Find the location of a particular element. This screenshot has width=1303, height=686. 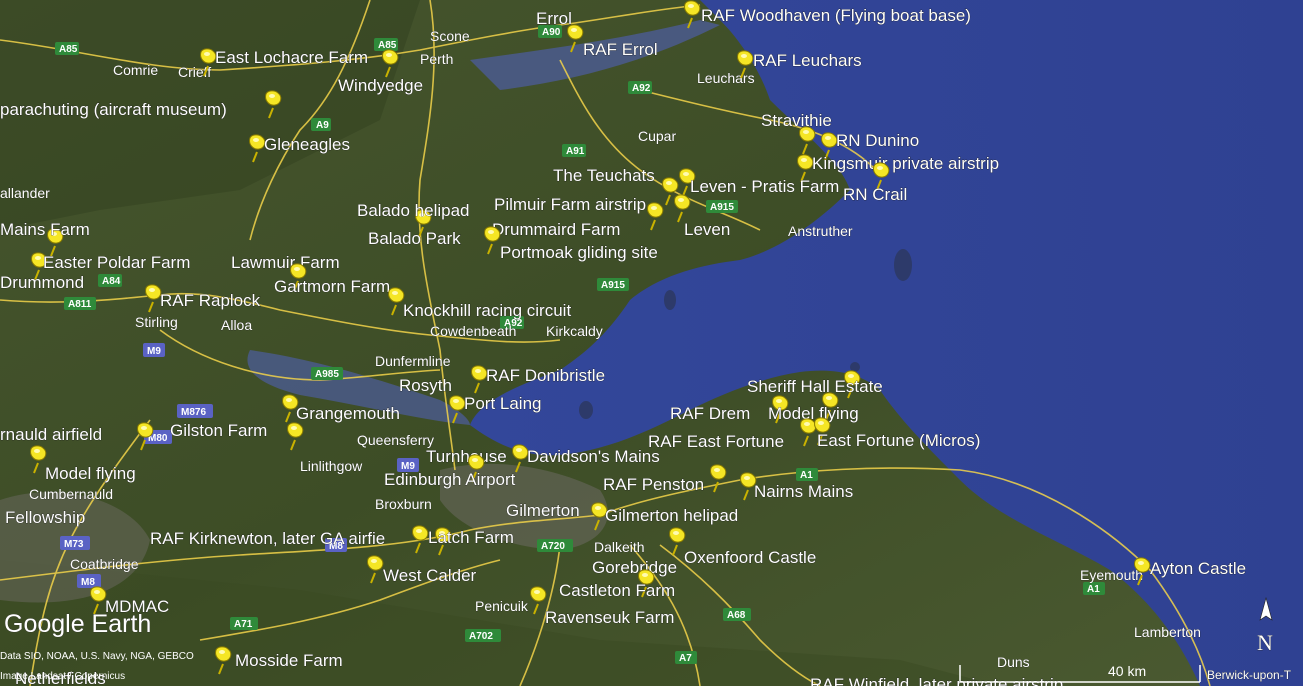

town-label: Anstruther is located at coordinates (820, 231).